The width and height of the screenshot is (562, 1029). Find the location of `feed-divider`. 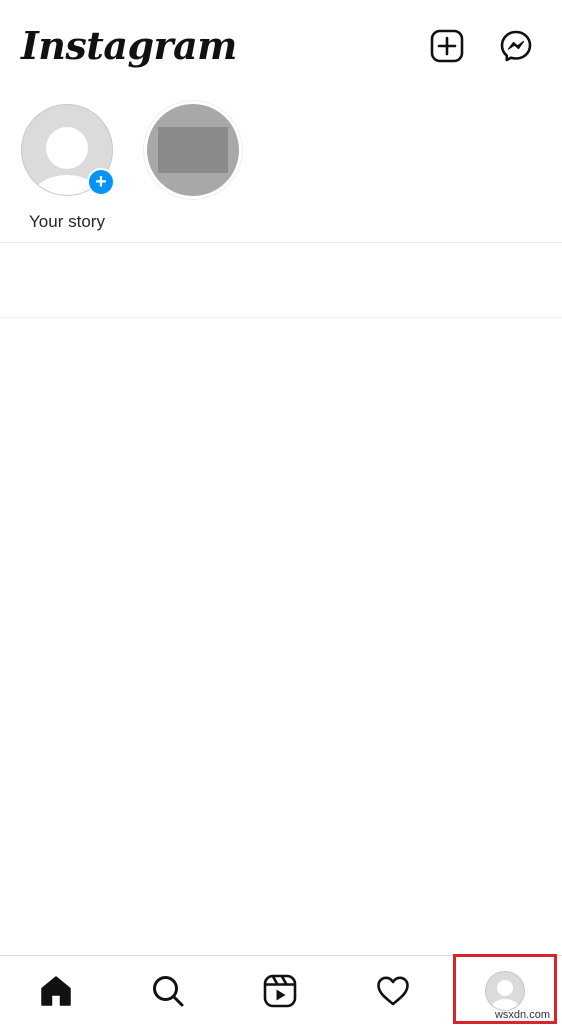

feed-divider is located at coordinates (281, 317).